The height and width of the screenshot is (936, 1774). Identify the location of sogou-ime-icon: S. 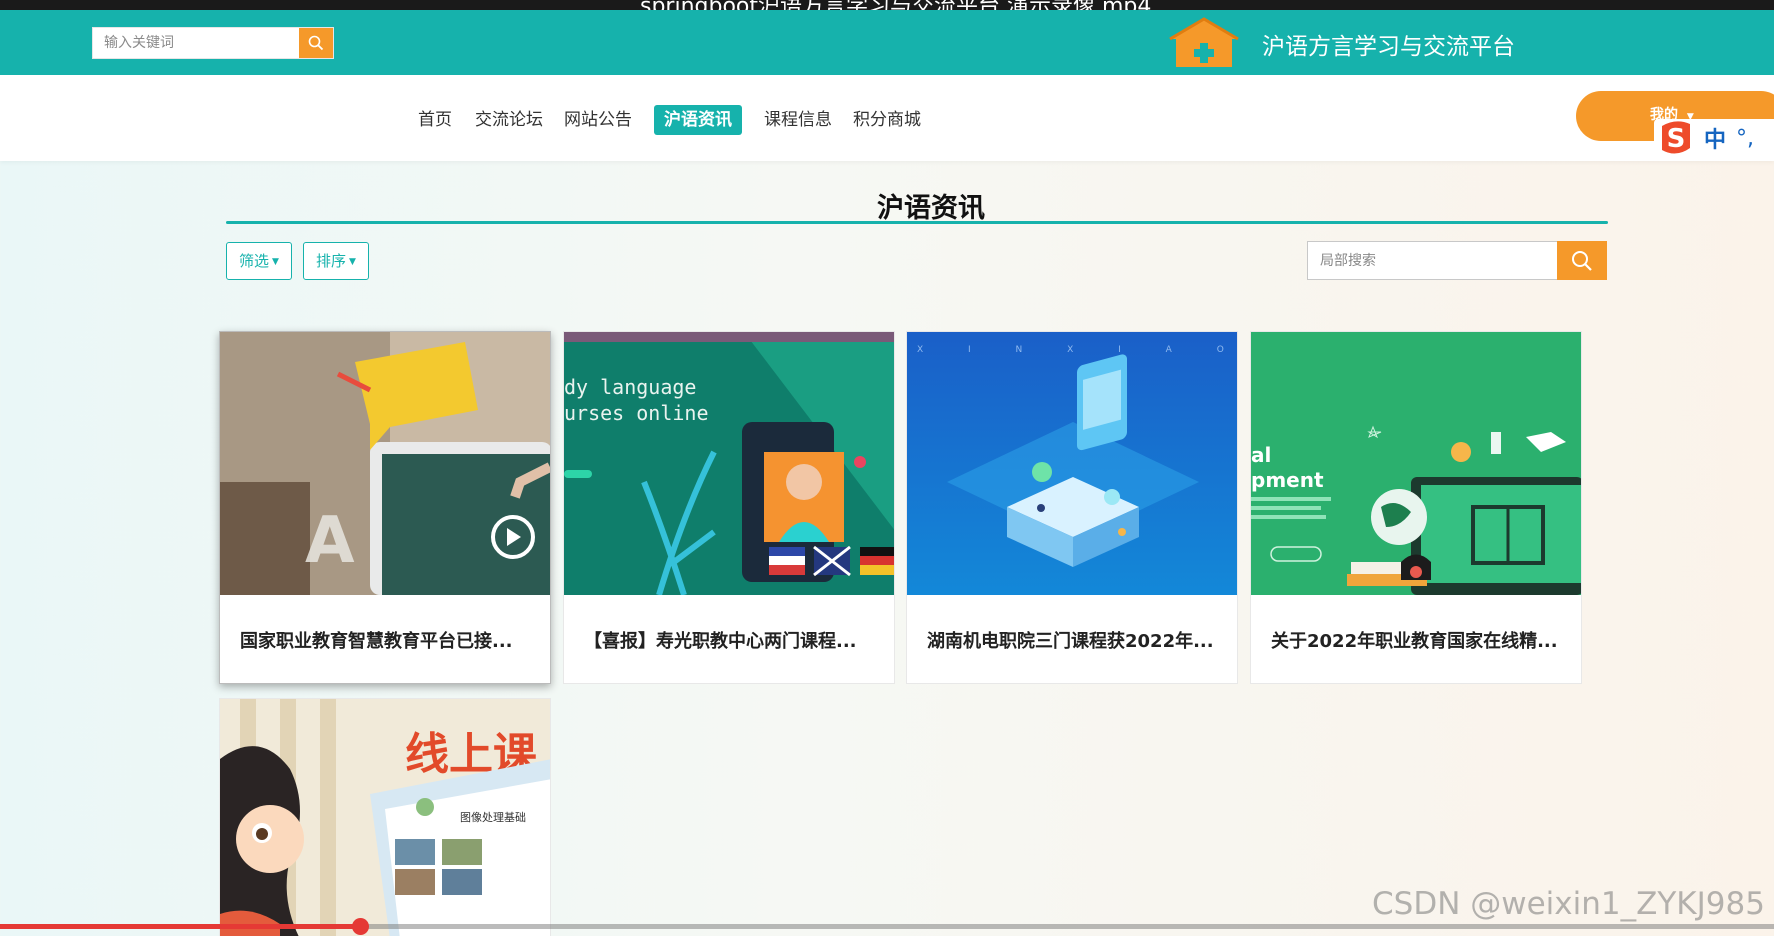
(1676, 137).